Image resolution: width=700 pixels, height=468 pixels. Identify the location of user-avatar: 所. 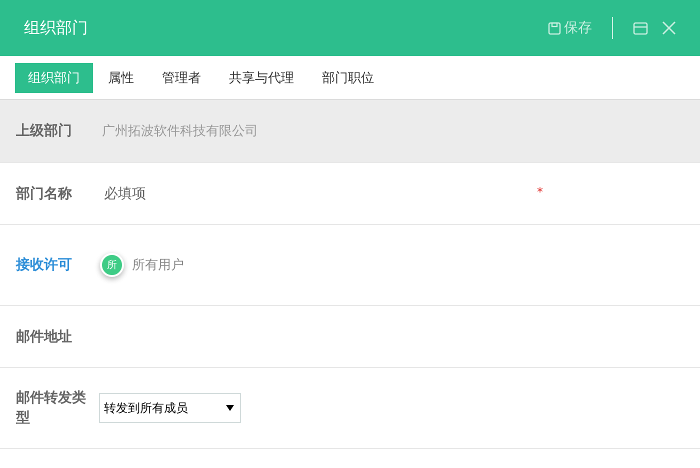
(112, 265).